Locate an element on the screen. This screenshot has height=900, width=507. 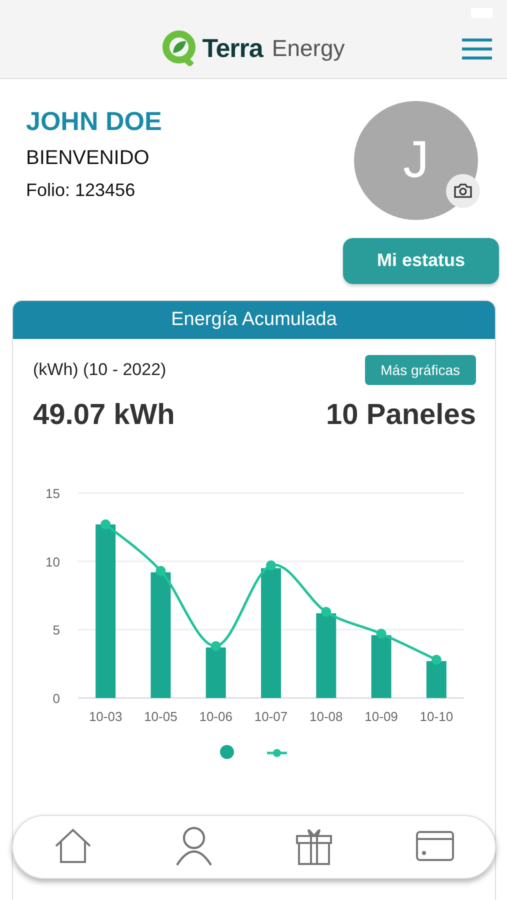
brand-name-suffix: Energy is located at coordinates (308, 48).